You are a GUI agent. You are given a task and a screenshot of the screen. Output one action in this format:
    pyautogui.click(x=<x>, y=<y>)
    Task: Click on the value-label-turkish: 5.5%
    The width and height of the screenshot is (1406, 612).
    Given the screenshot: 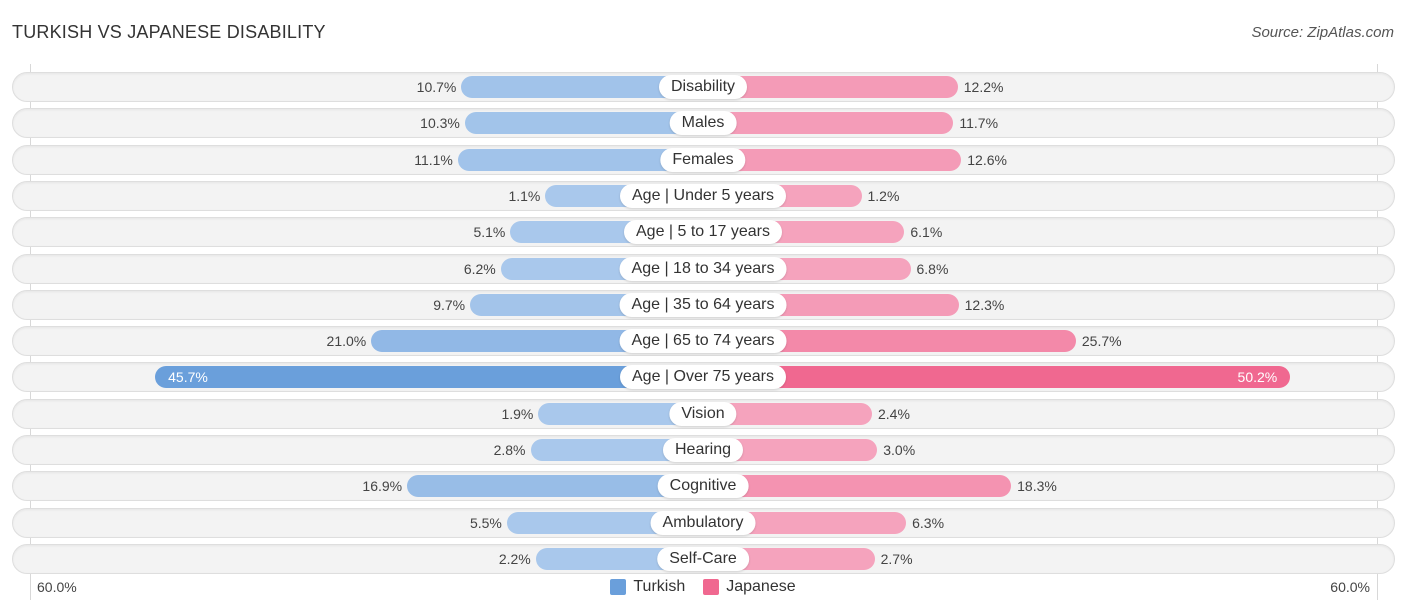 What is the action you would take?
    pyautogui.click(x=485, y=522)
    